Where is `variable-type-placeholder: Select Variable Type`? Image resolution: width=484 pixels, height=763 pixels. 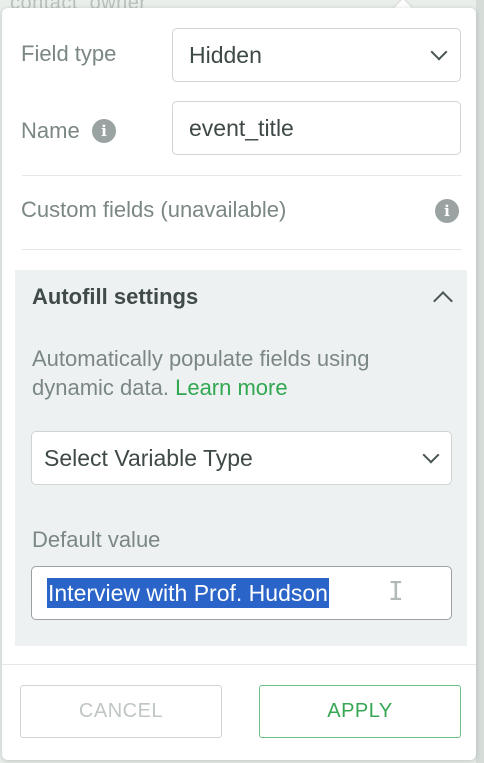 variable-type-placeholder: Select Variable Type is located at coordinates (148, 458).